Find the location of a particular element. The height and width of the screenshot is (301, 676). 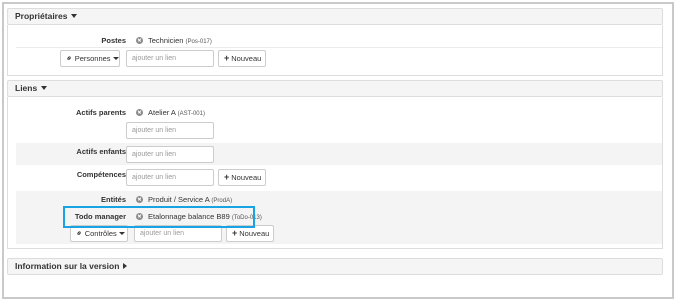

entites-item: Produit / Service A (ProdA) is located at coordinates (184, 199).